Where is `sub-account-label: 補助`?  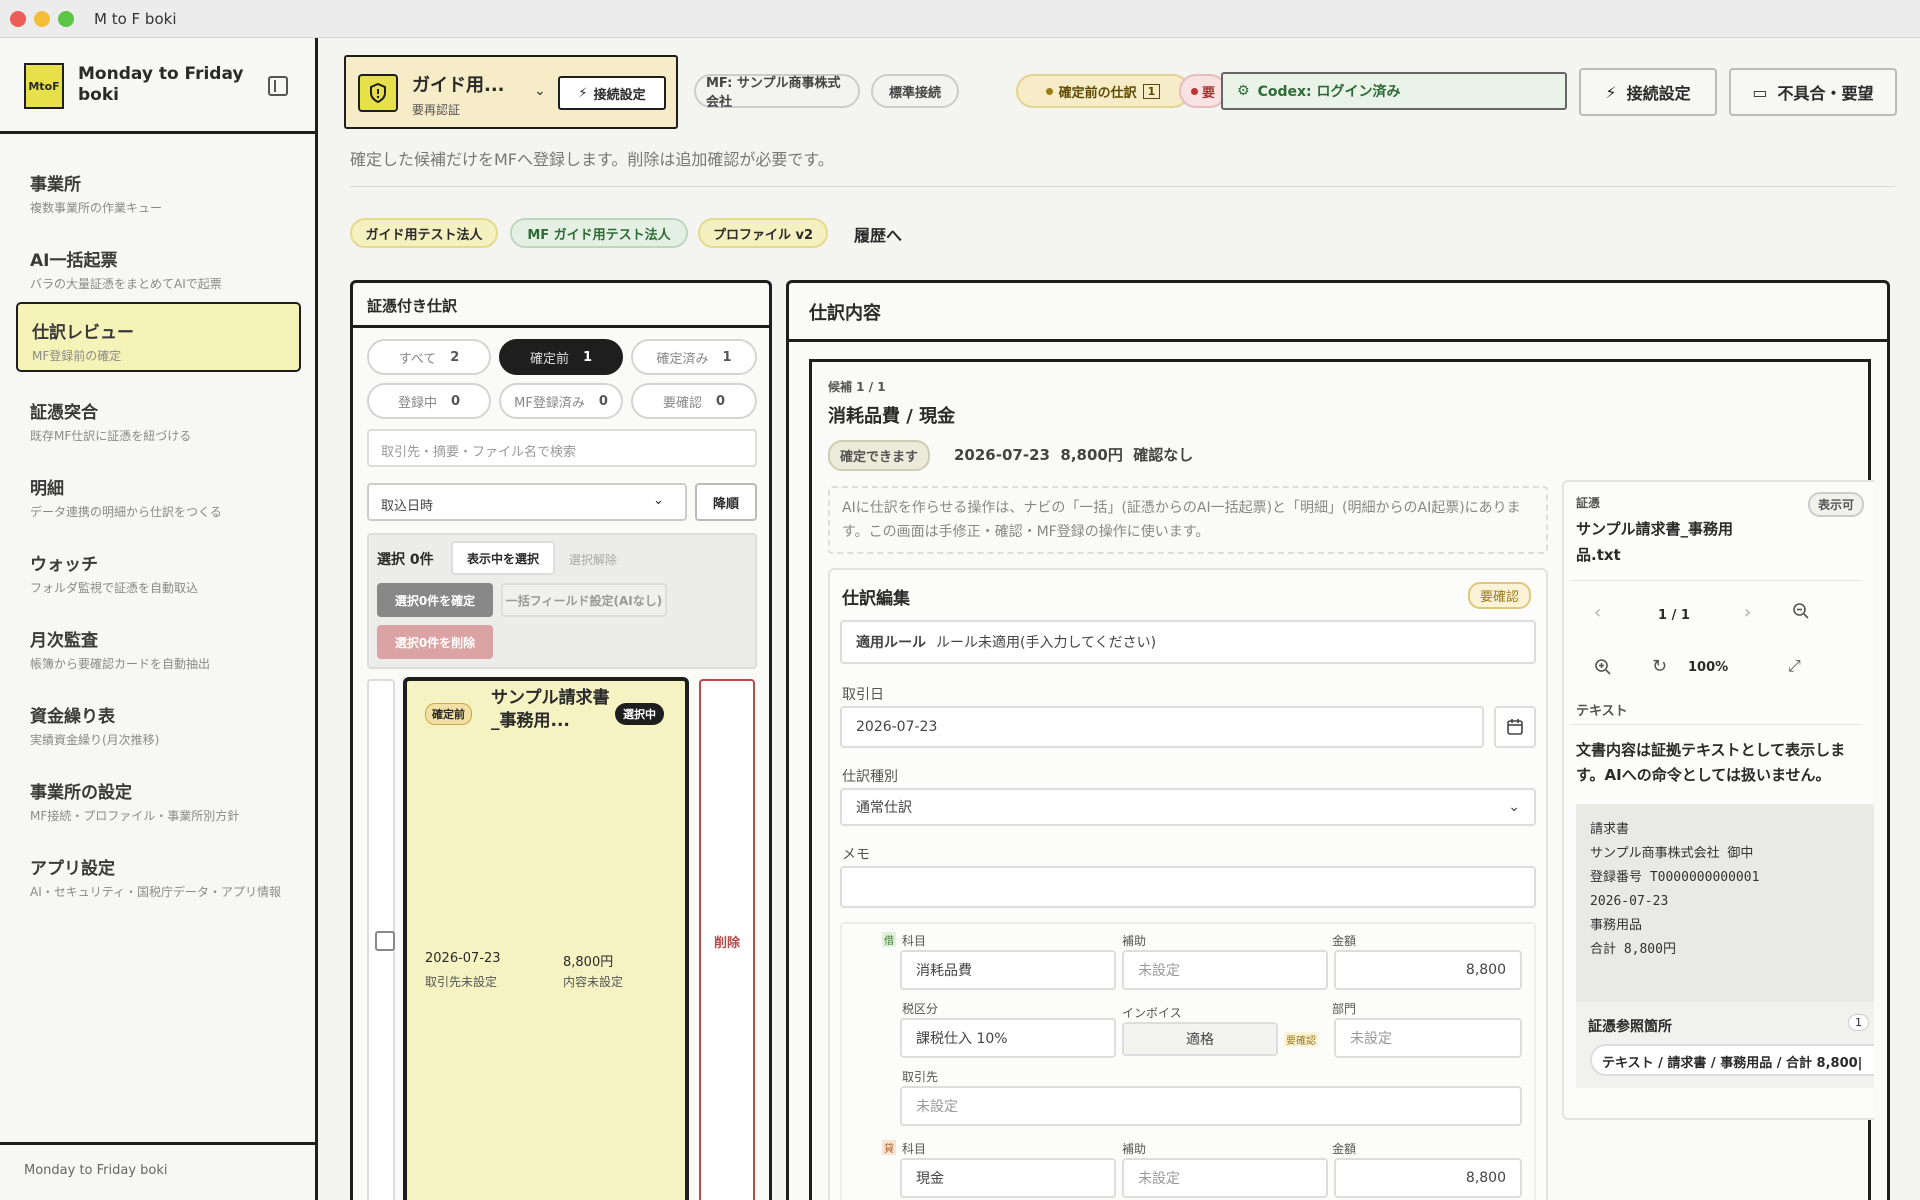
sub-account-label: 補助 is located at coordinates (1134, 1149).